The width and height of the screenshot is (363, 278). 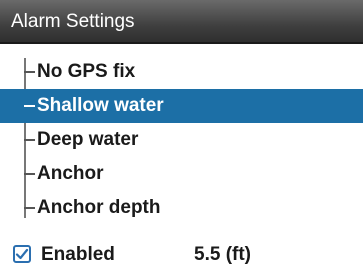 I want to click on list-item-anchor: Anchor, so click(x=181, y=174).